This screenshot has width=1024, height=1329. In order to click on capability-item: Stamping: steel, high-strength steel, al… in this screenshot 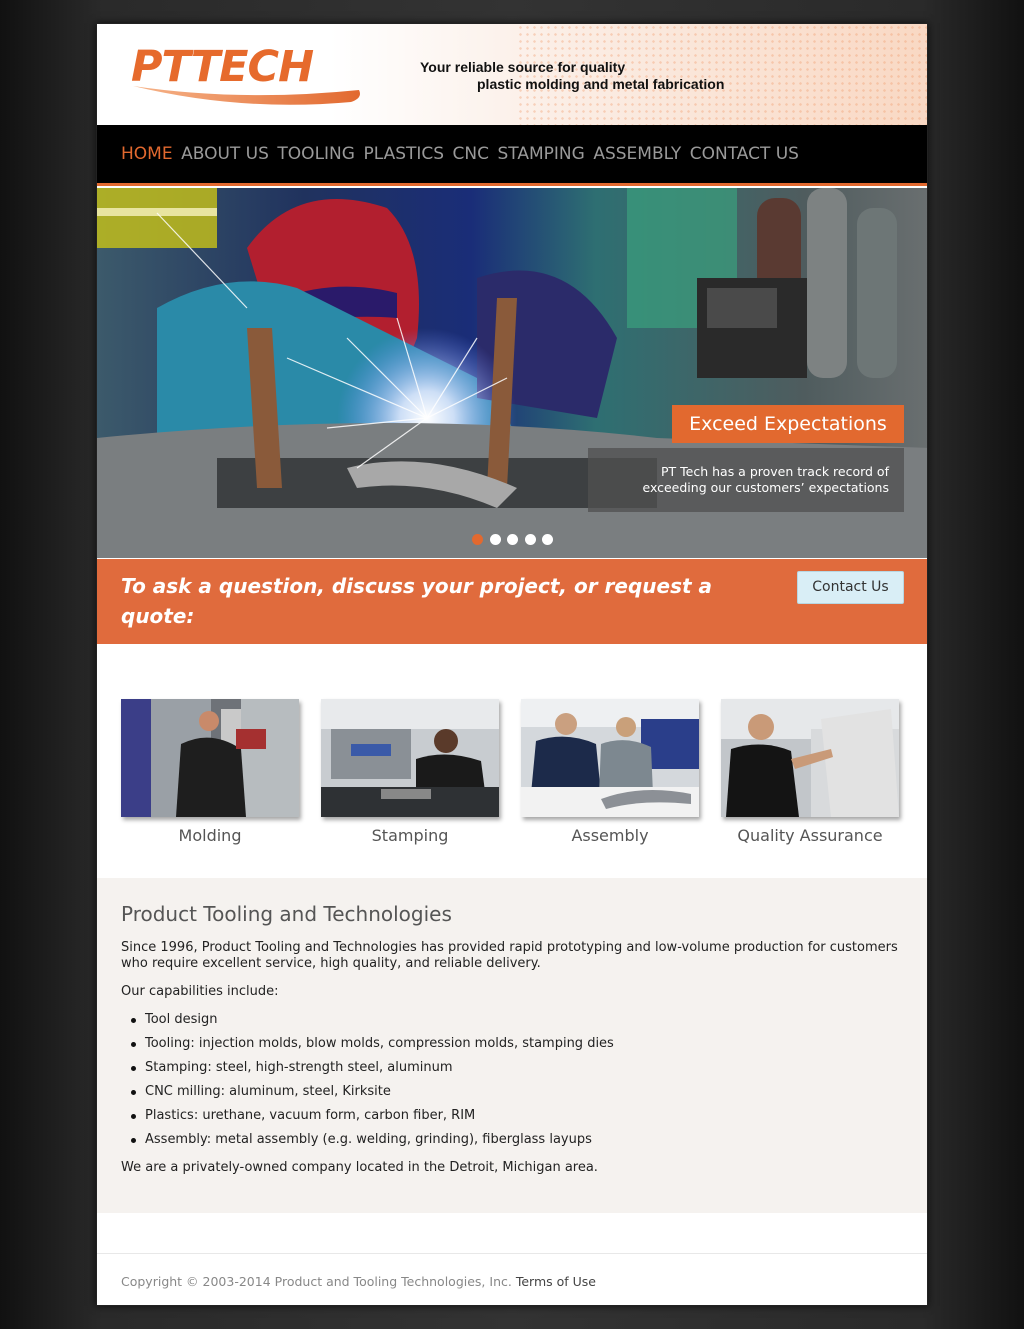, I will do `click(517, 1068)`.